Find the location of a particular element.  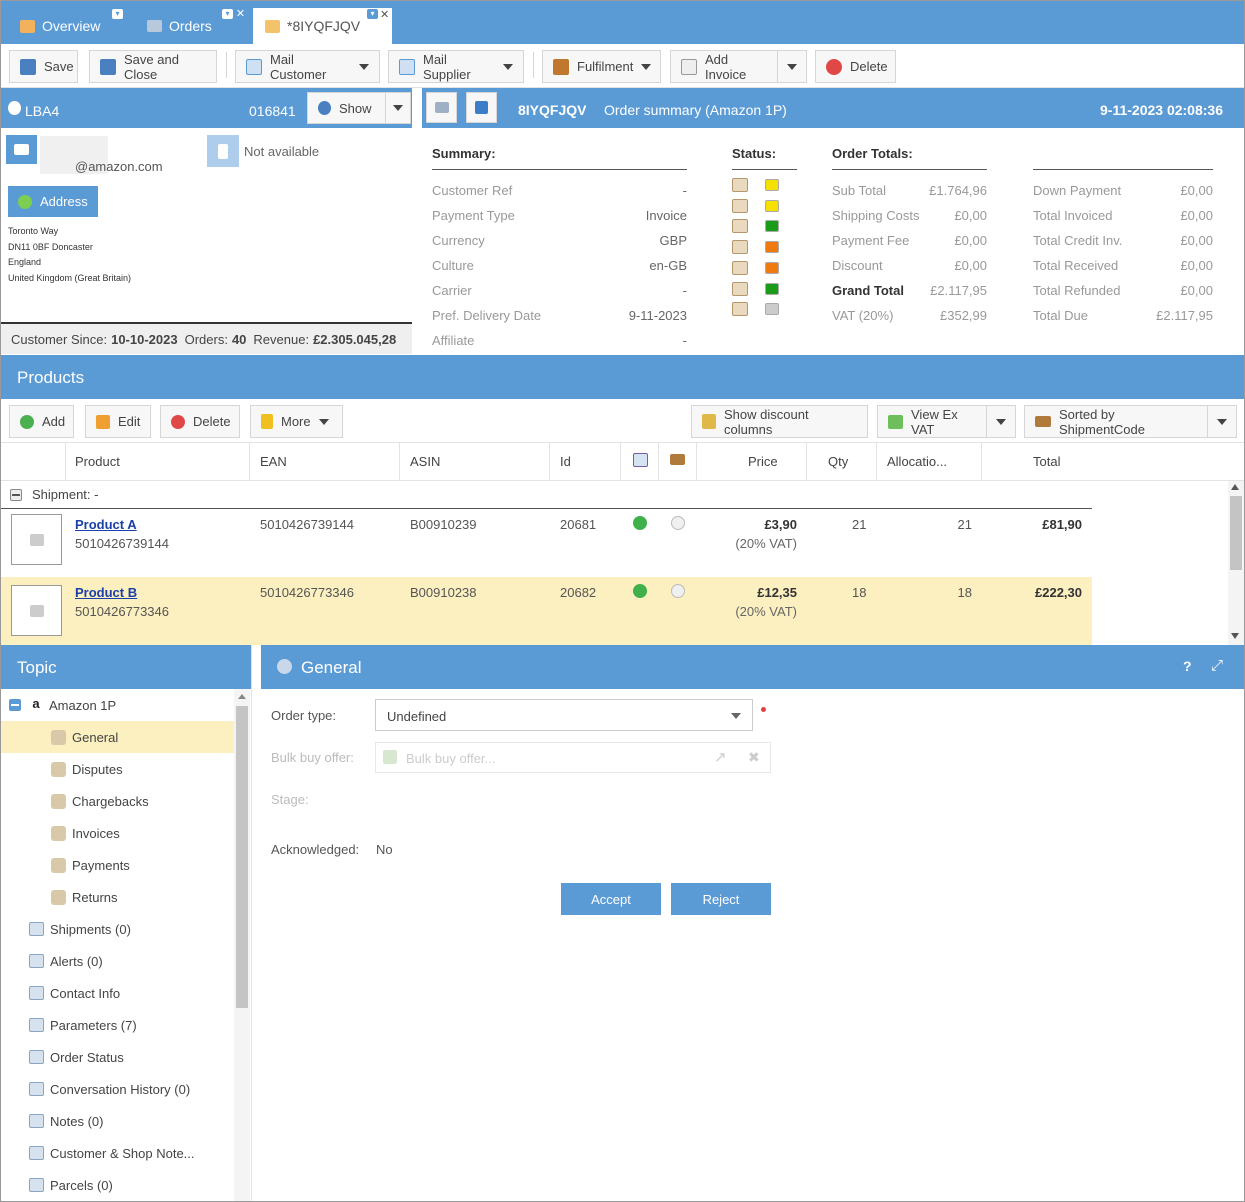

delete-button: Delete is located at coordinates (855, 66).